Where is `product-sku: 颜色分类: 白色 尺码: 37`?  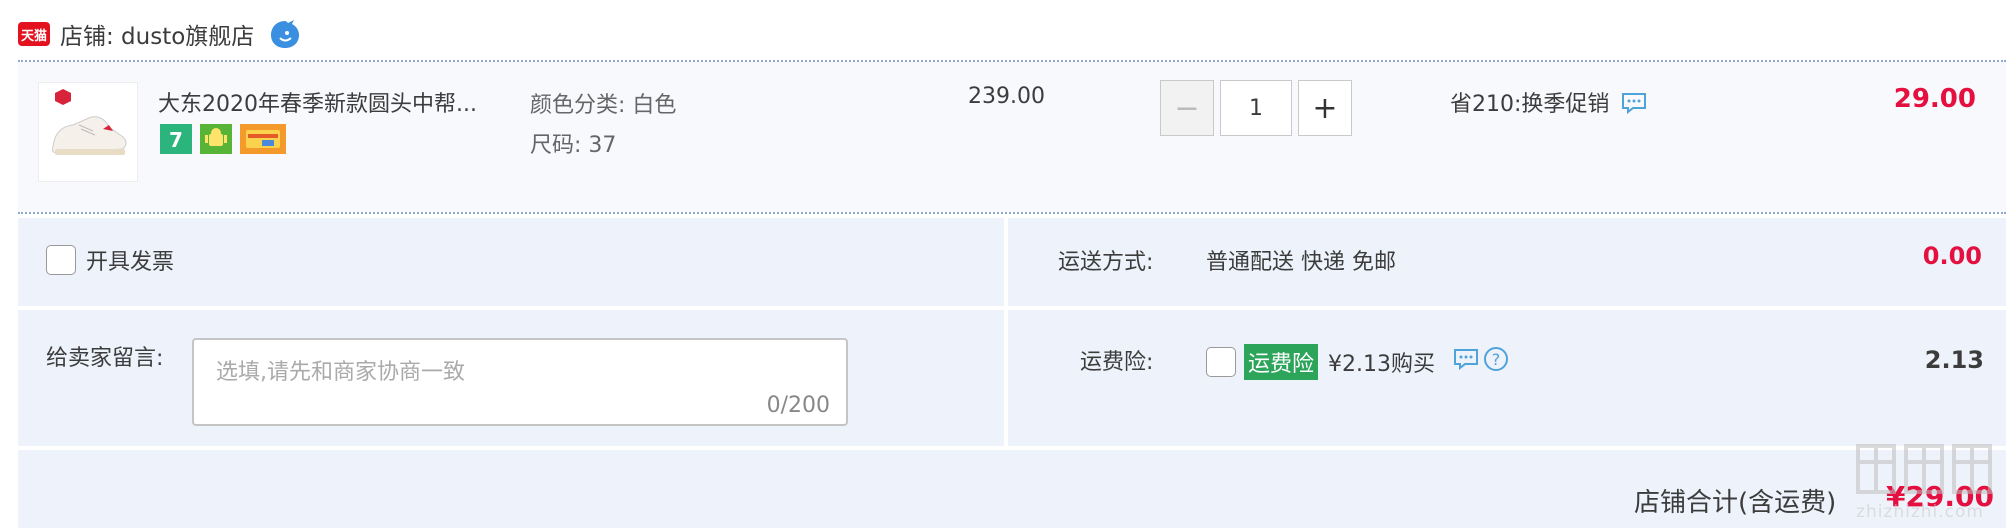 product-sku: 颜色分类: 白色 尺码: 37 is located at coordinates (603, 126).